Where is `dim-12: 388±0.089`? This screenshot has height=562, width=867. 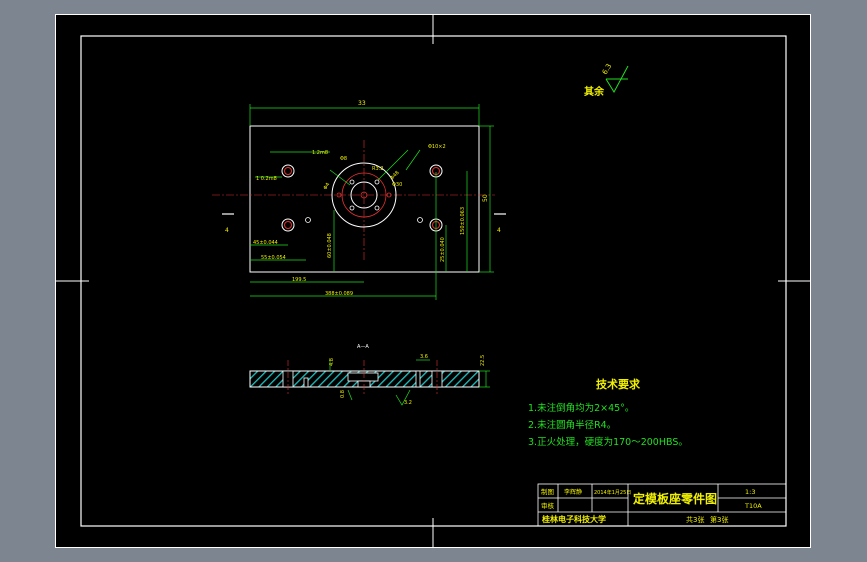 dim-12: 388±0.089 is located at coordinates (339, 294).